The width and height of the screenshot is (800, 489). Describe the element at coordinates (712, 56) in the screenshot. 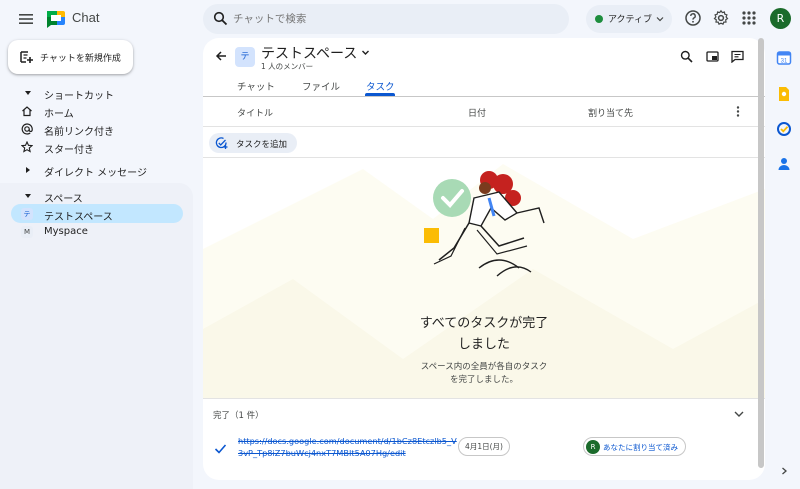

I see `picture-in-picture-icon` at that location.